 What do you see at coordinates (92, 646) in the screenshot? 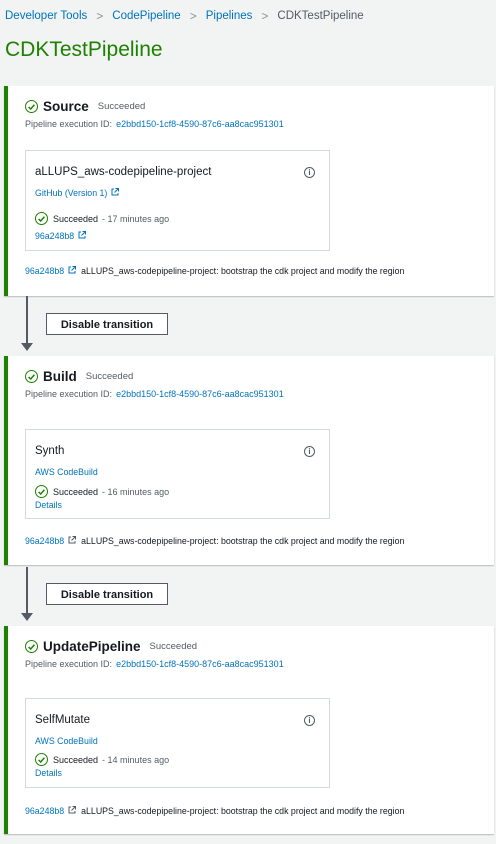
I see `stage-name: UpdatePipeline` at bounding box center [92, 646].